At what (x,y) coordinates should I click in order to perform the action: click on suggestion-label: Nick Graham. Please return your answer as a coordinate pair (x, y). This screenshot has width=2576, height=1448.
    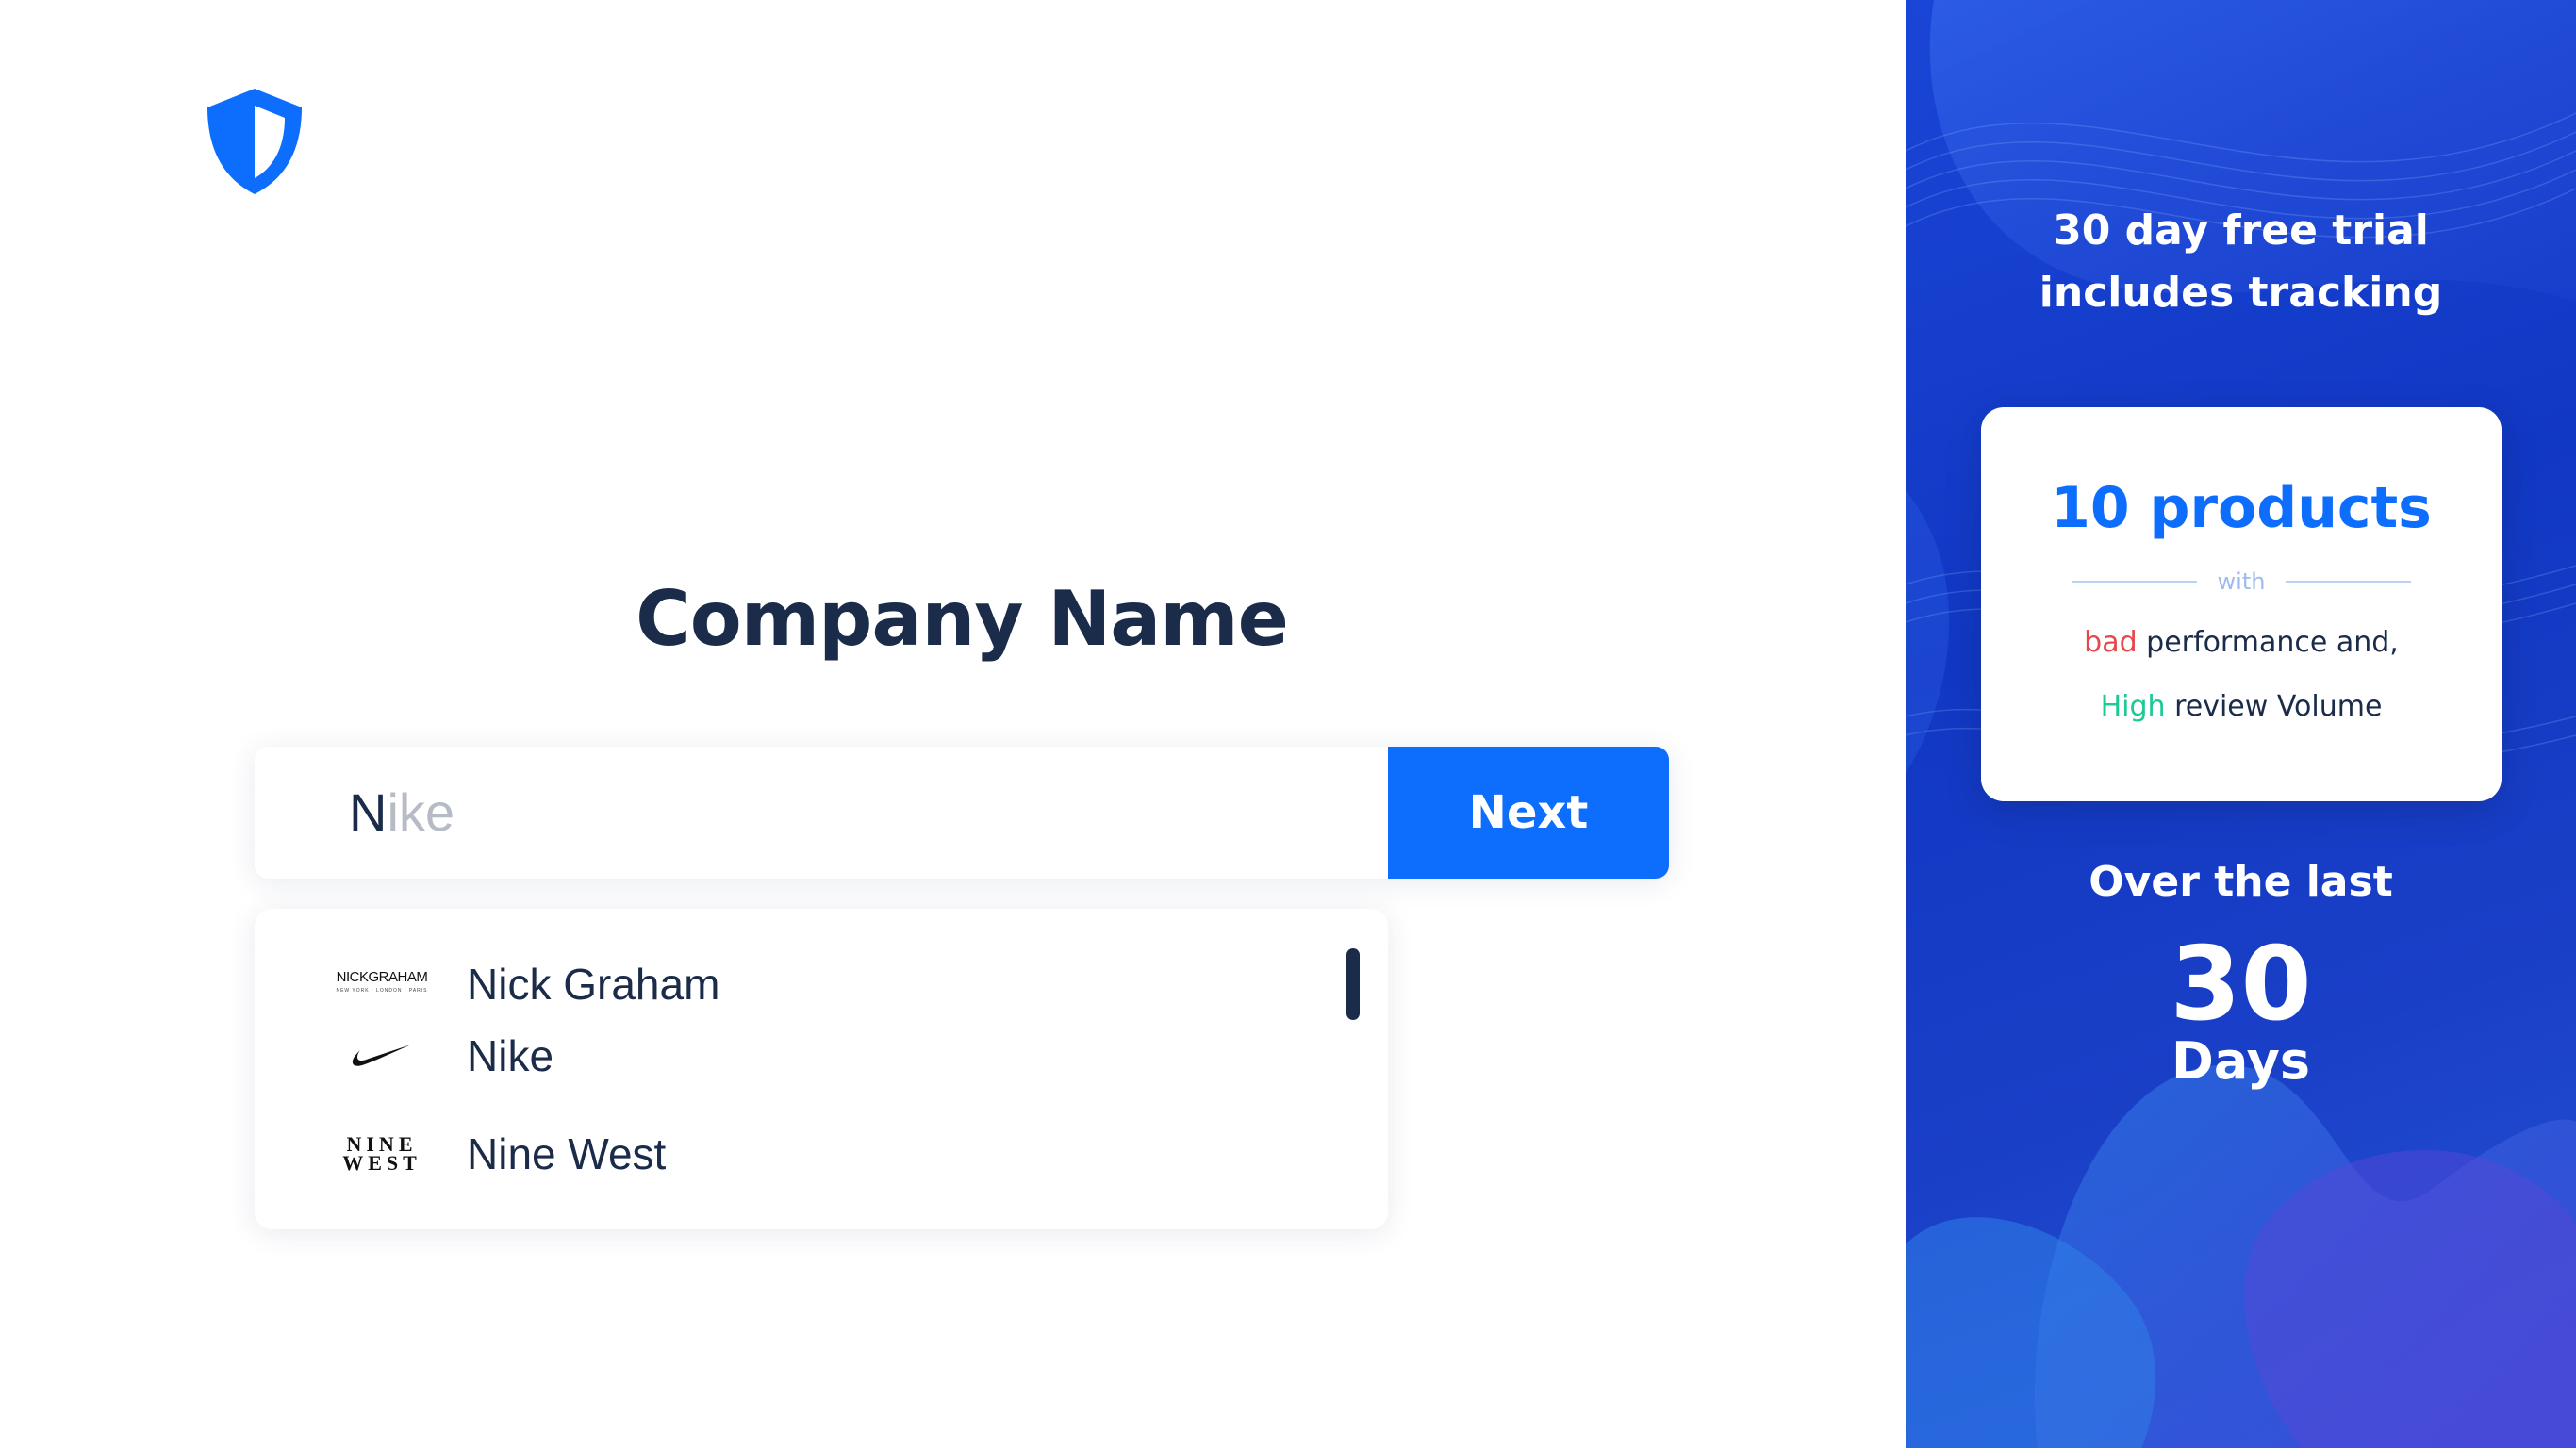
    Looking at the image, I should click on (593, 985).